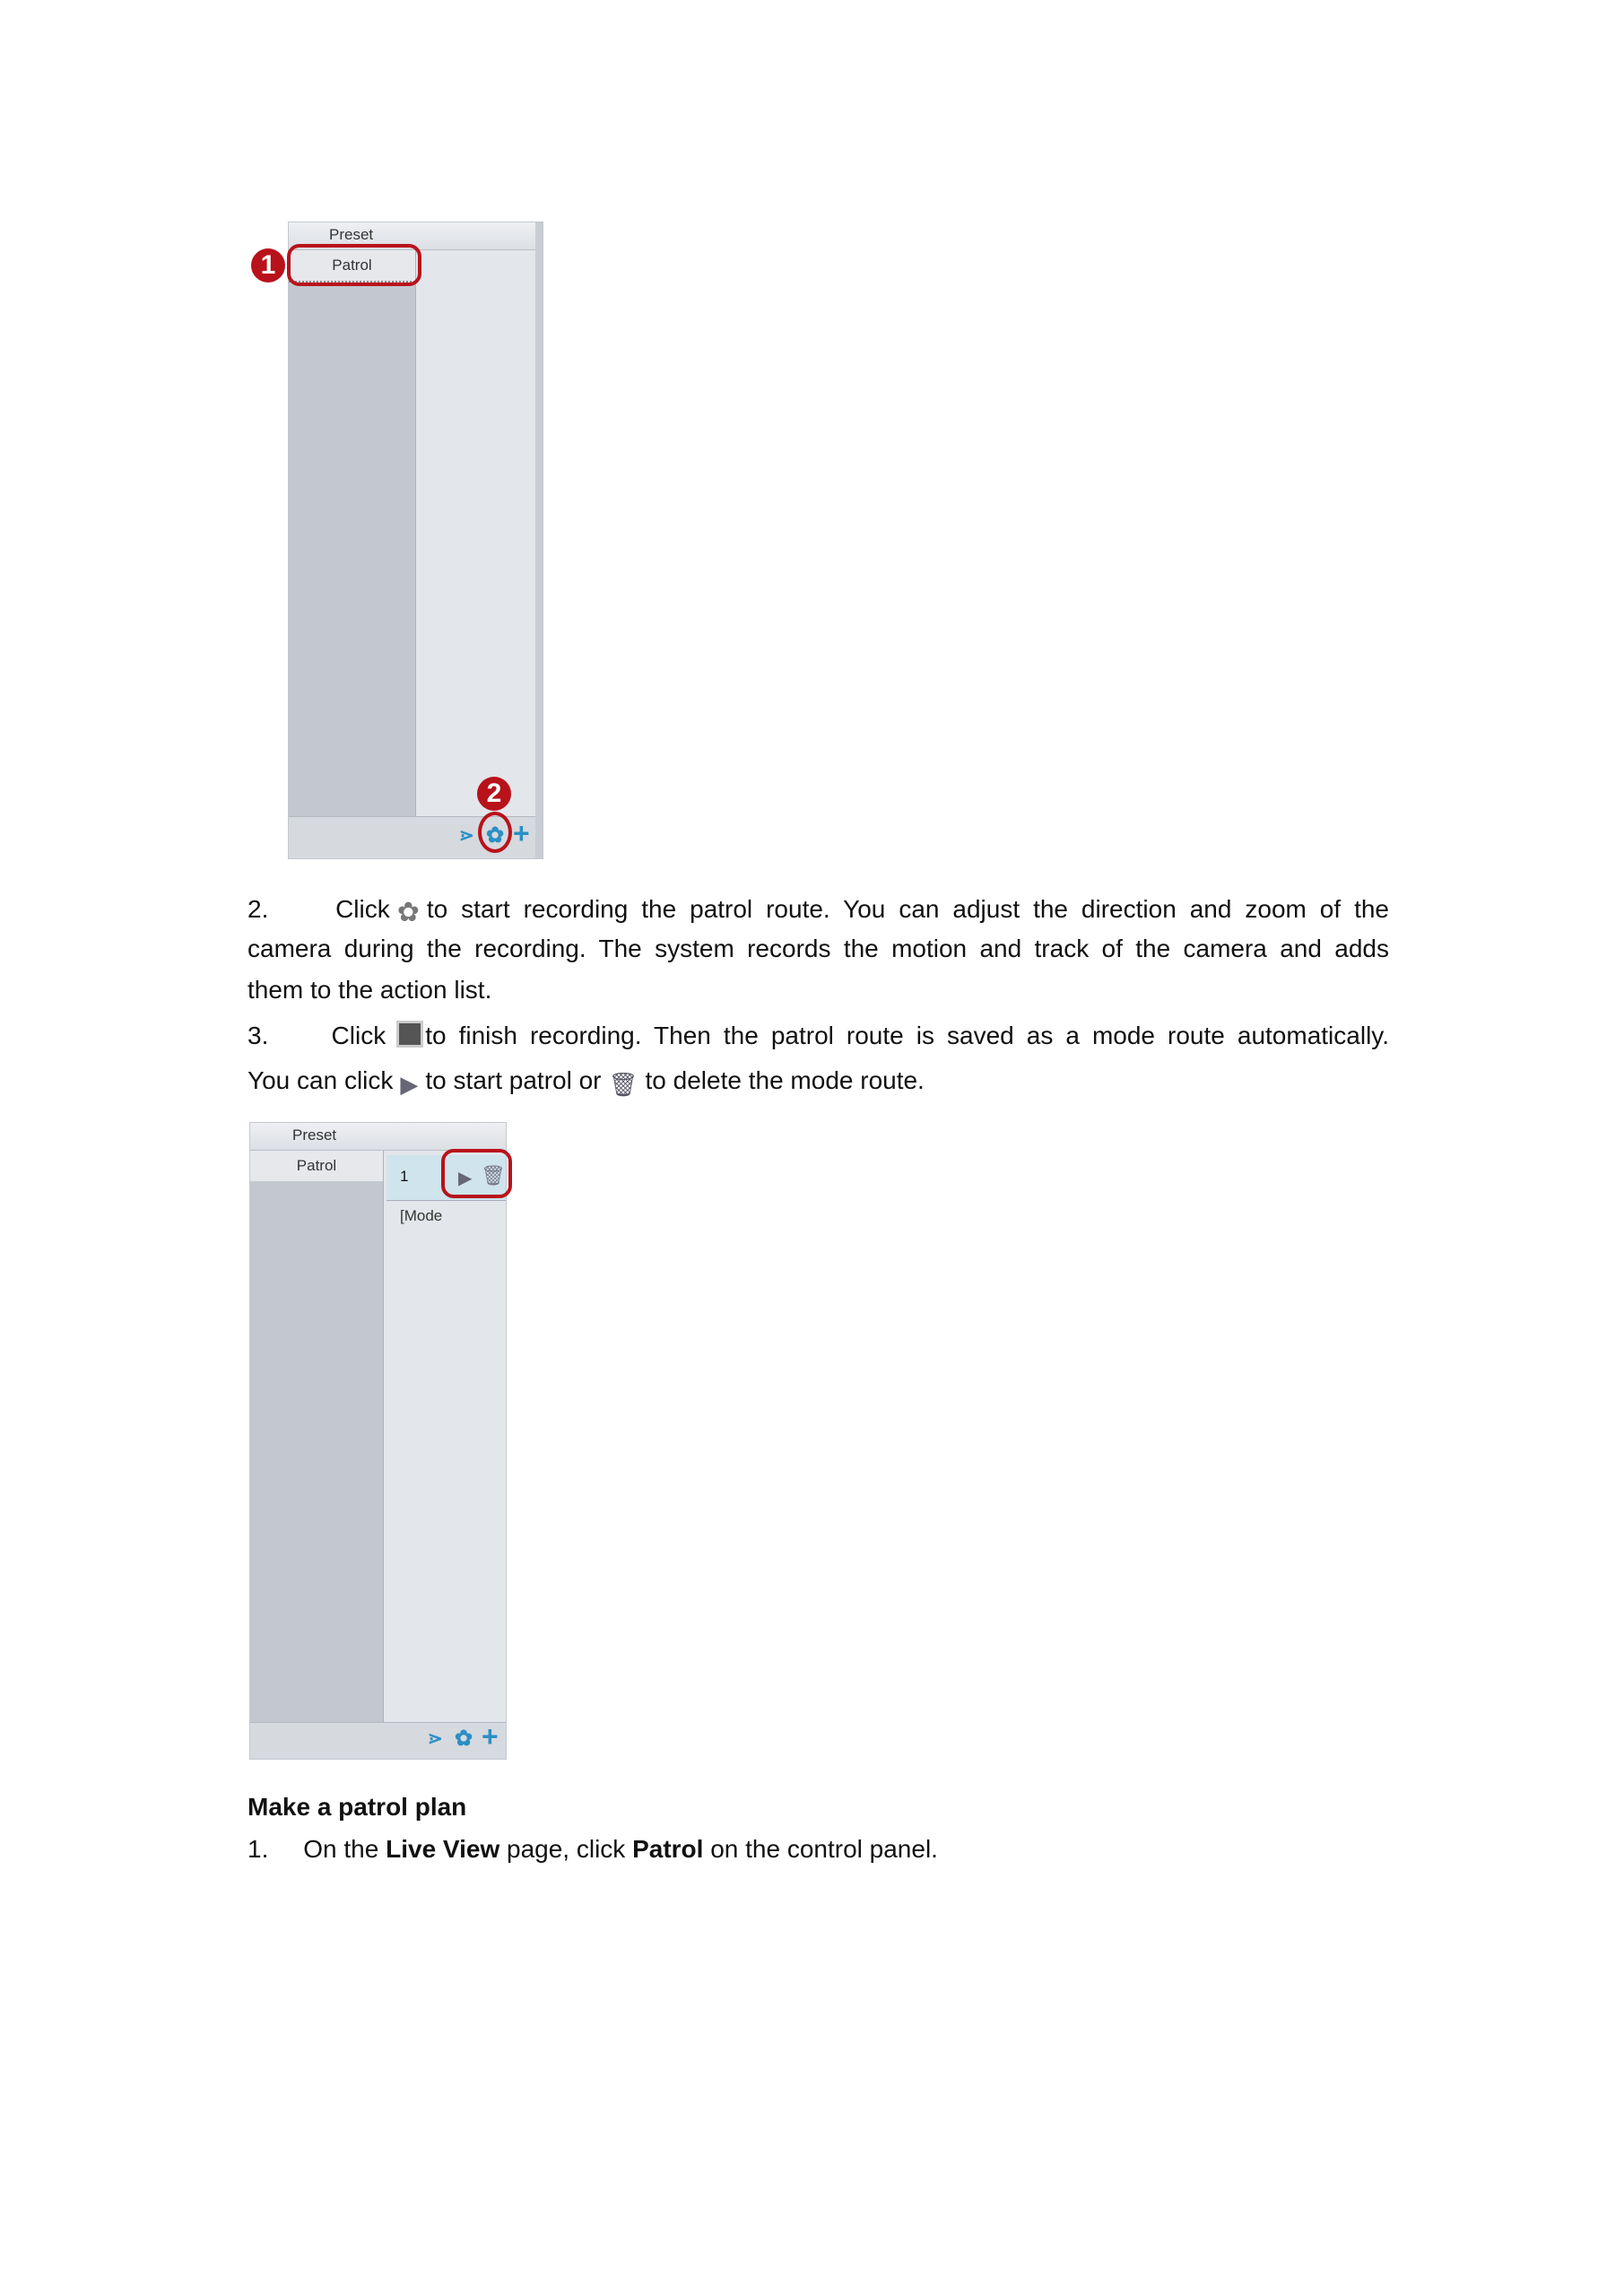 The width and height of the screenshot is (1624, 2296). What do you see at coordinates (357, 1807) in the screenshot?
I see `section-heading: Make a patrol plan` at bounding box center [357, 1807].